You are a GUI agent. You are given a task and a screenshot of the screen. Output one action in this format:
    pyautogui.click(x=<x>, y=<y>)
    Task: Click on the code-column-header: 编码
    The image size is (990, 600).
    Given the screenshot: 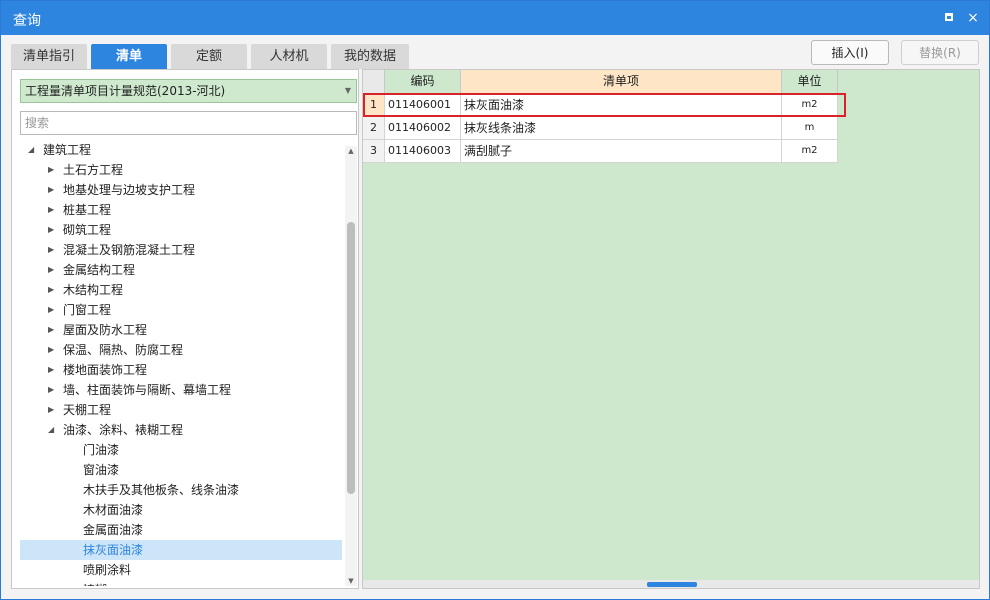 What is the action you would take?
    pyautogui.click(x=423, y=82)
    